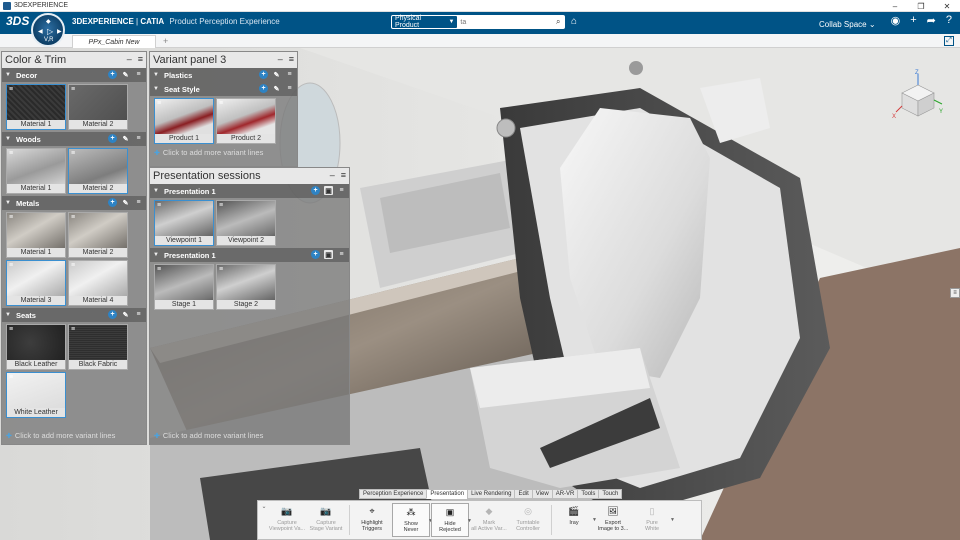 The width and height of the screenshot is (960, 540). I want to click on plus-icon: +, so click(913, 20).